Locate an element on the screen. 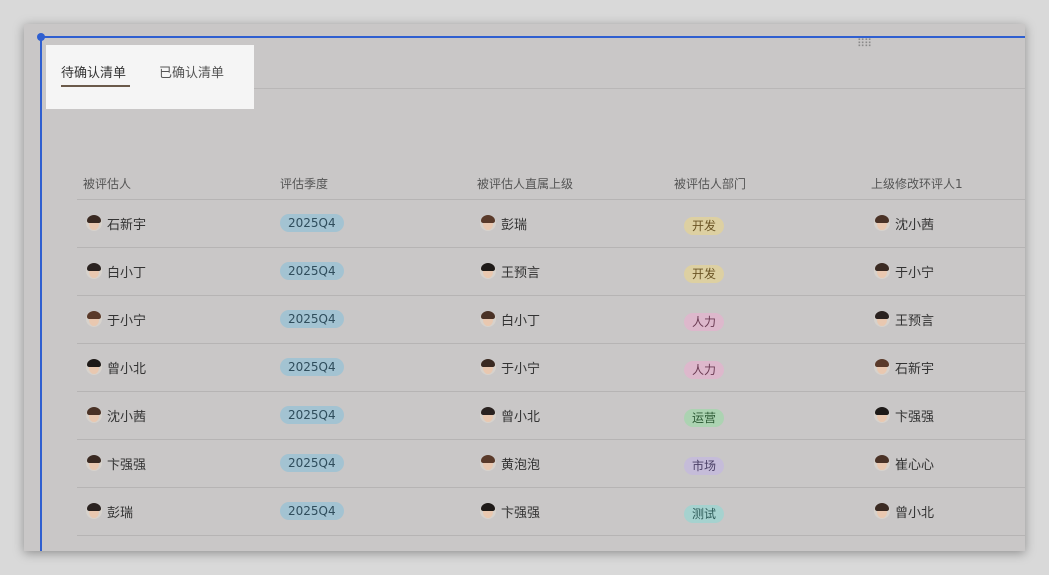 This screenshot has height=575, width=1049. reviewer-cell: 沈小茜 is located at coordinates (904, 223).